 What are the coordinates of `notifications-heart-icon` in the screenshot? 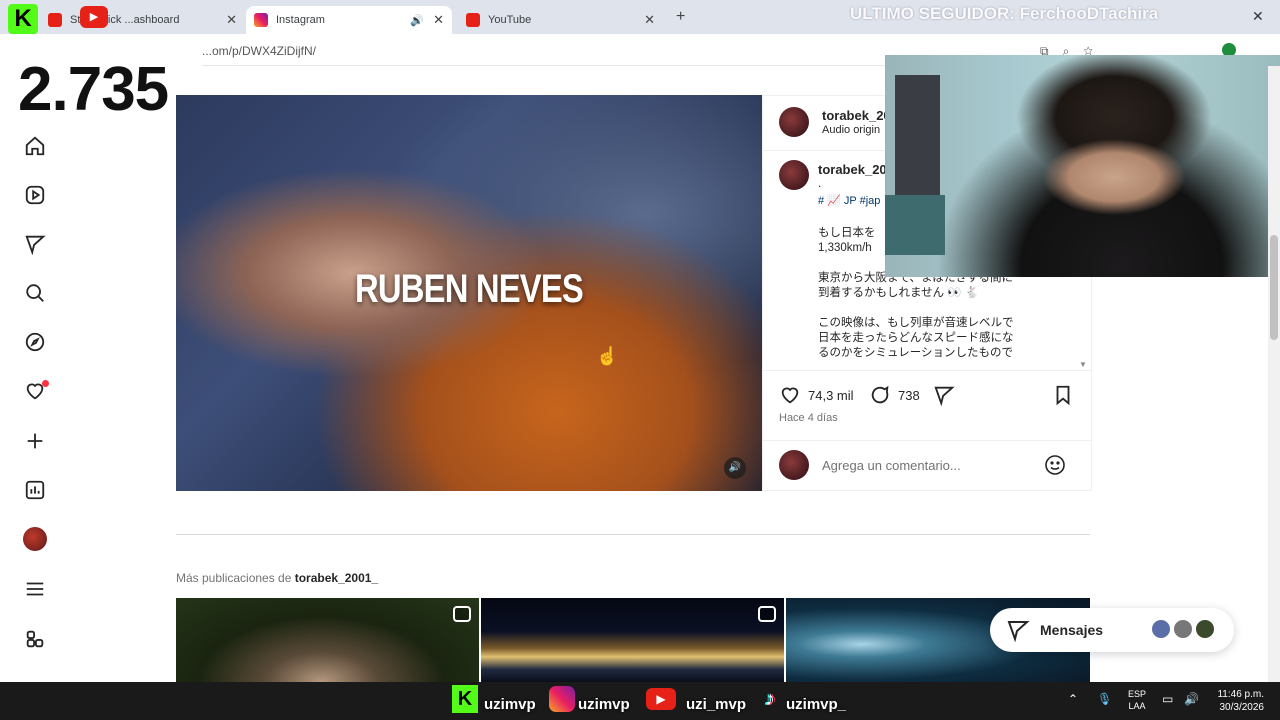 It's located at (35, 391).